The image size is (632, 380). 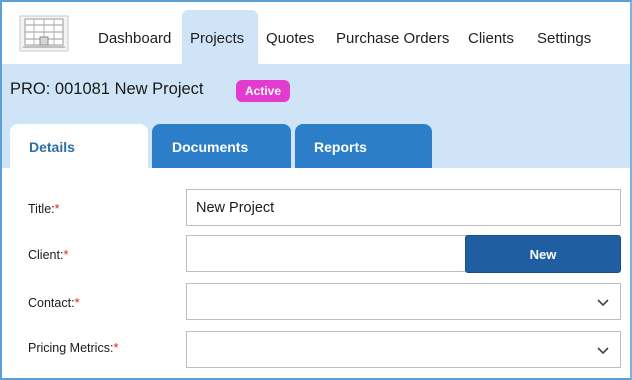 I want to click on client-label-text: Client:, so click(x=46, y=255).